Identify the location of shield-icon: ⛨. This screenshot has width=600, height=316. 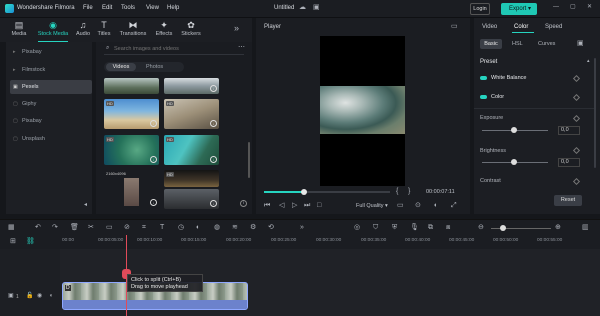
(394, 227).